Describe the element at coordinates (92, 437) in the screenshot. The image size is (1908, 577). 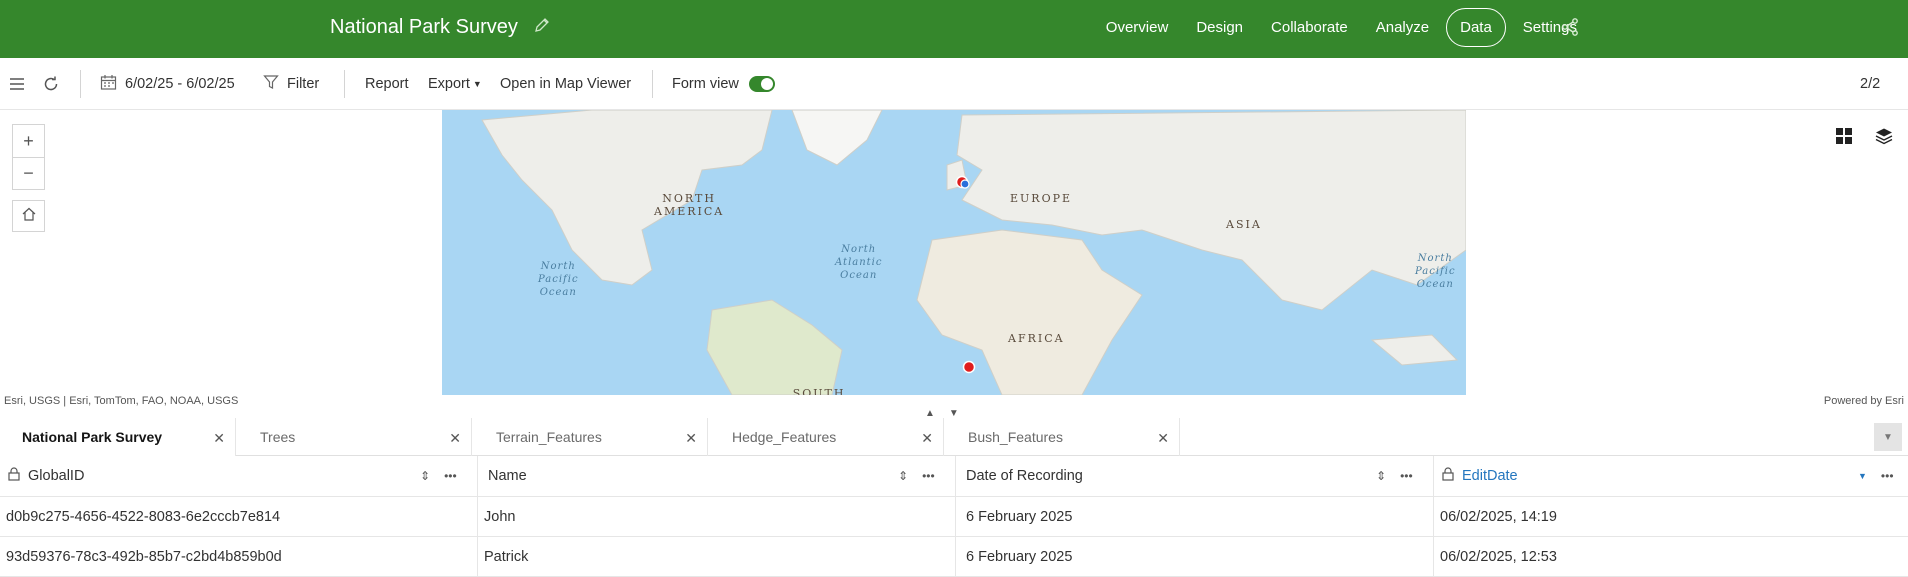
I see `tab-label: National Park Survey` at that location.